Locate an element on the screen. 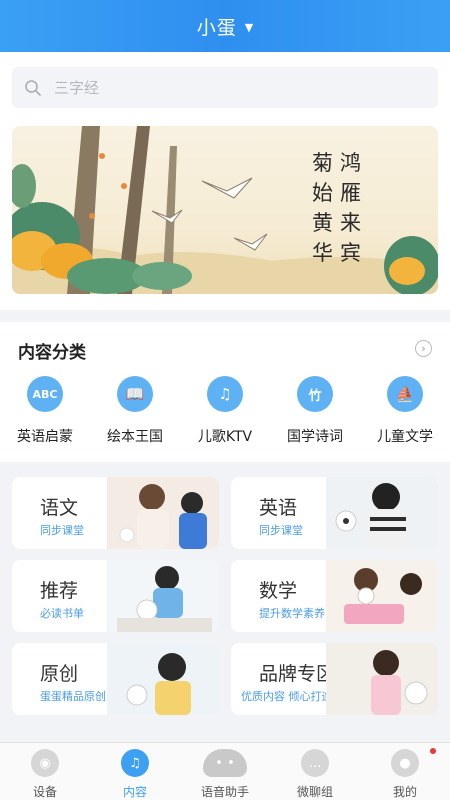  category-item-english: ABC 英语启蒙 is located at coordinates (45, 411).